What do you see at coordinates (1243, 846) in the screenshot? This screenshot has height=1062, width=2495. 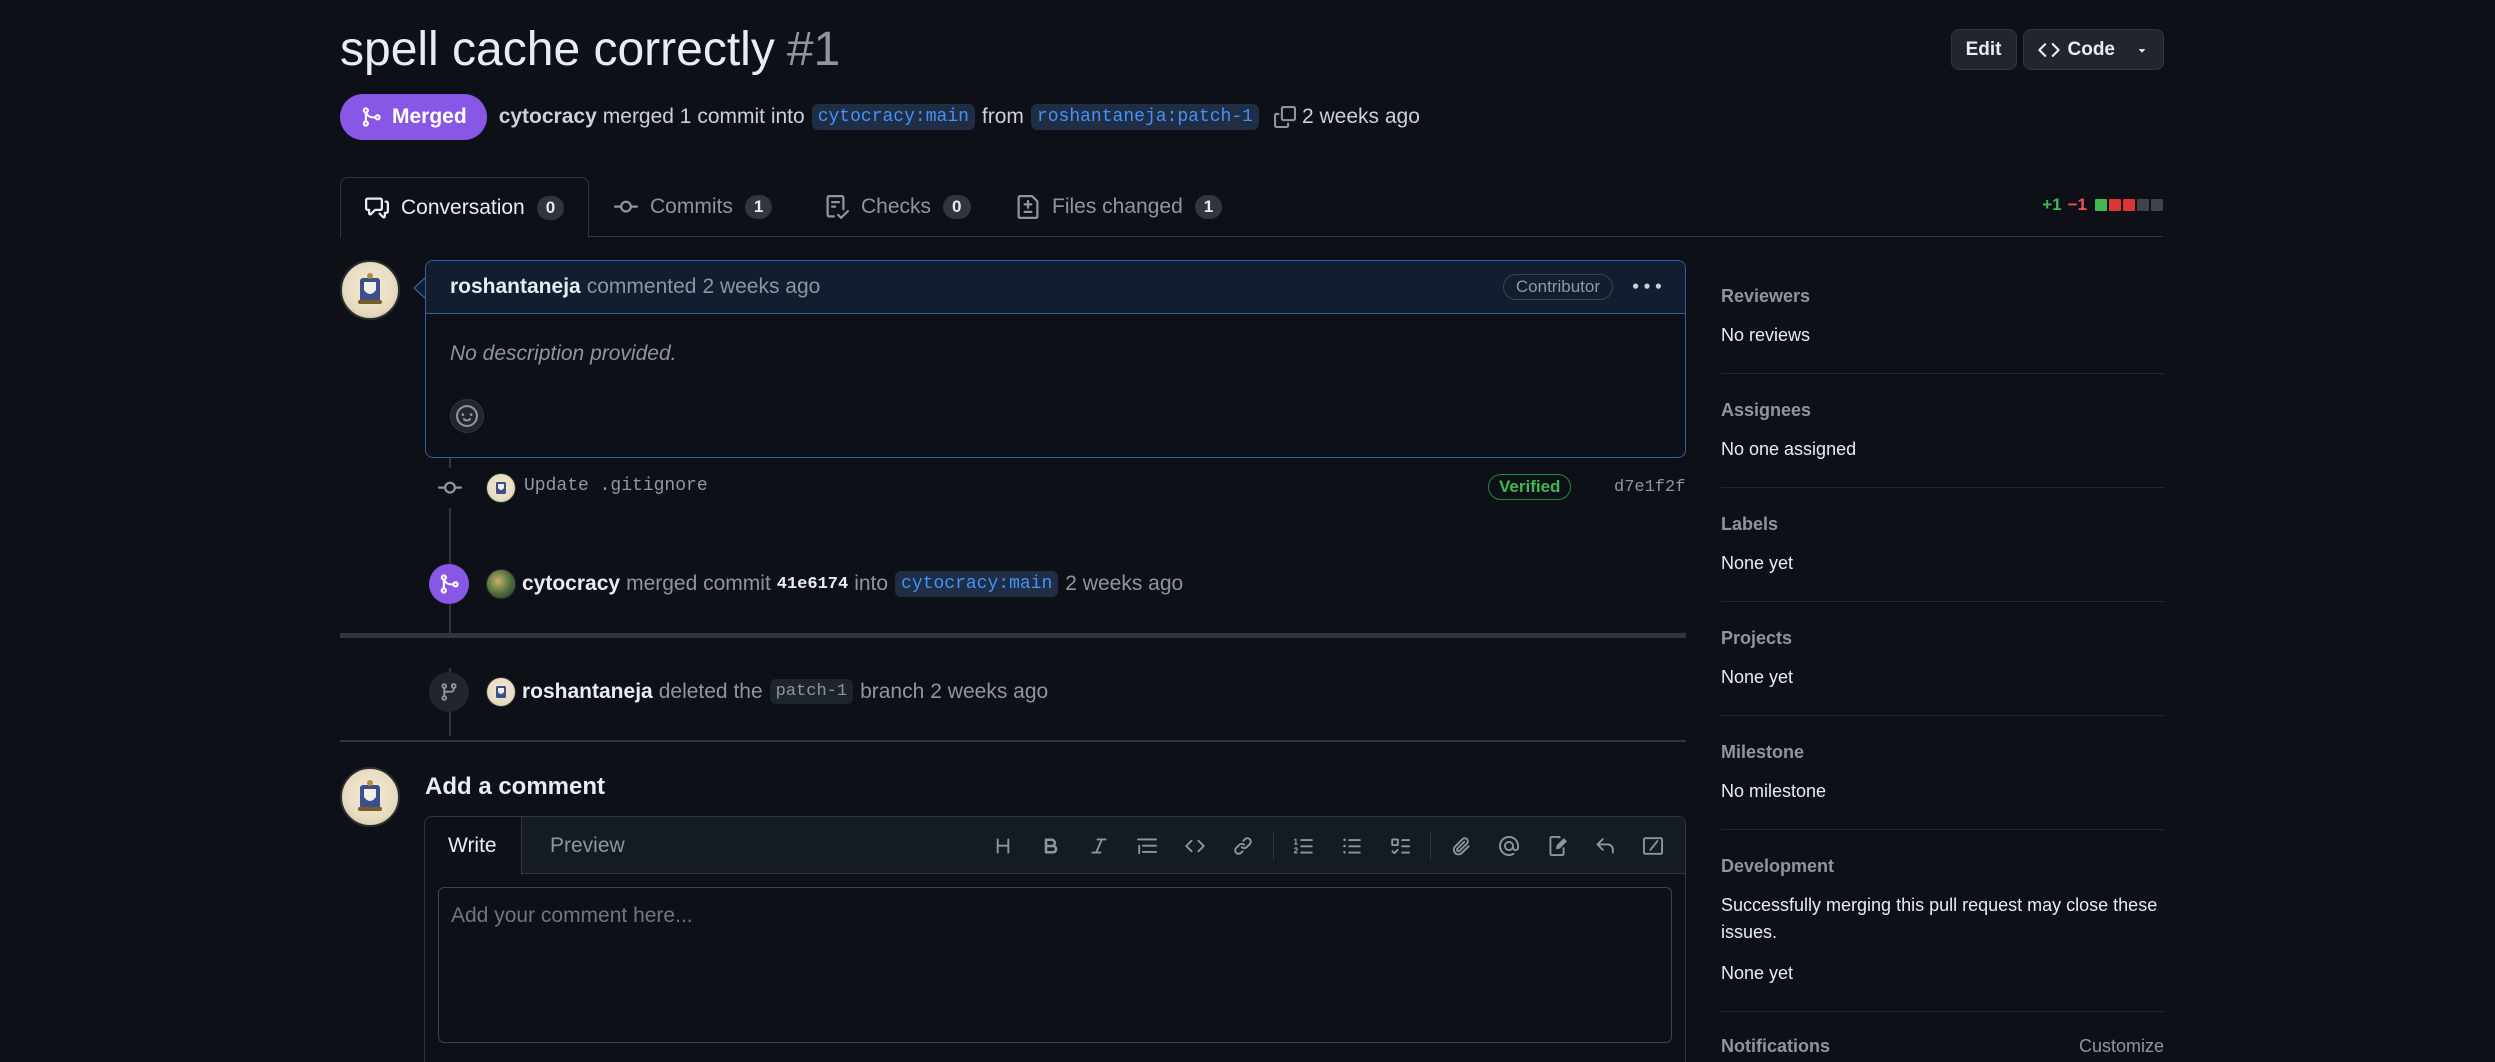 I see `link-icon` at bounding box center [1243, 846].